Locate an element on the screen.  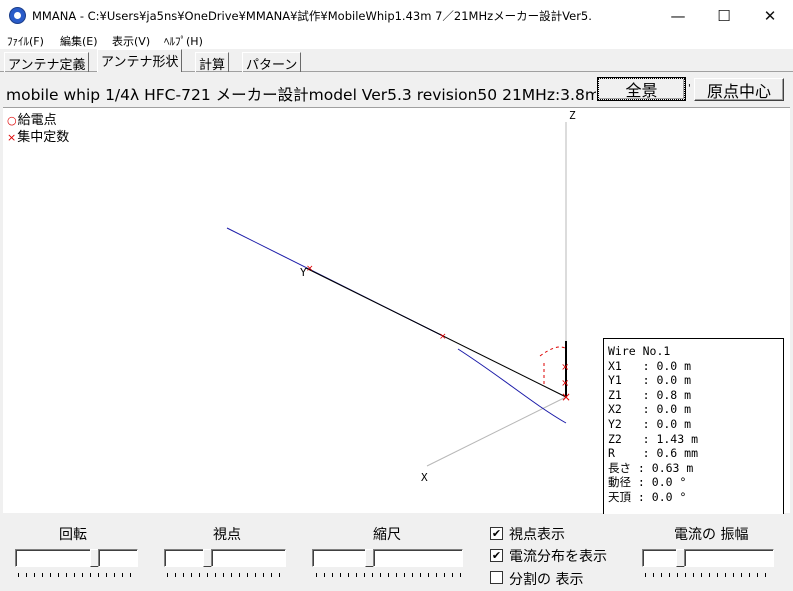
viewpoint-ticks is located at coordinates (226, 575).